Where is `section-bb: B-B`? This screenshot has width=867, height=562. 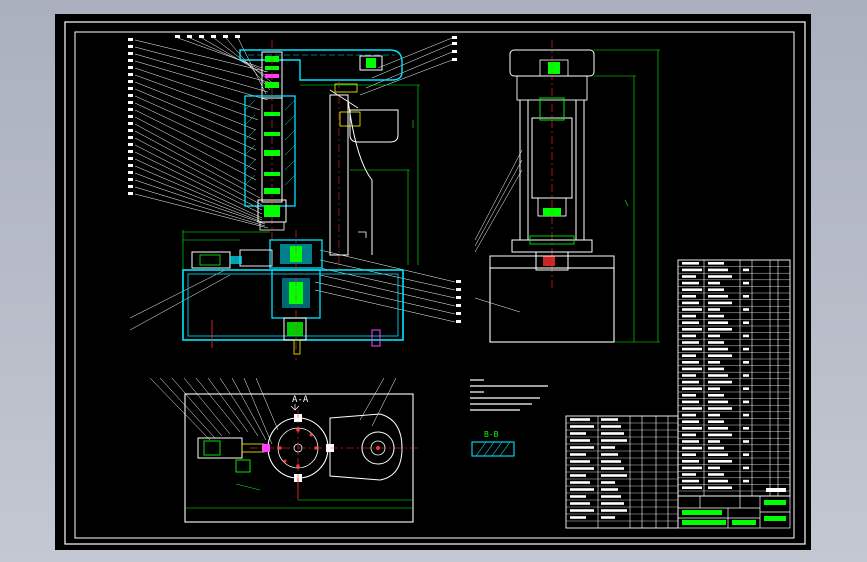
section-bb: B-B is located at coordinates (493, 443).